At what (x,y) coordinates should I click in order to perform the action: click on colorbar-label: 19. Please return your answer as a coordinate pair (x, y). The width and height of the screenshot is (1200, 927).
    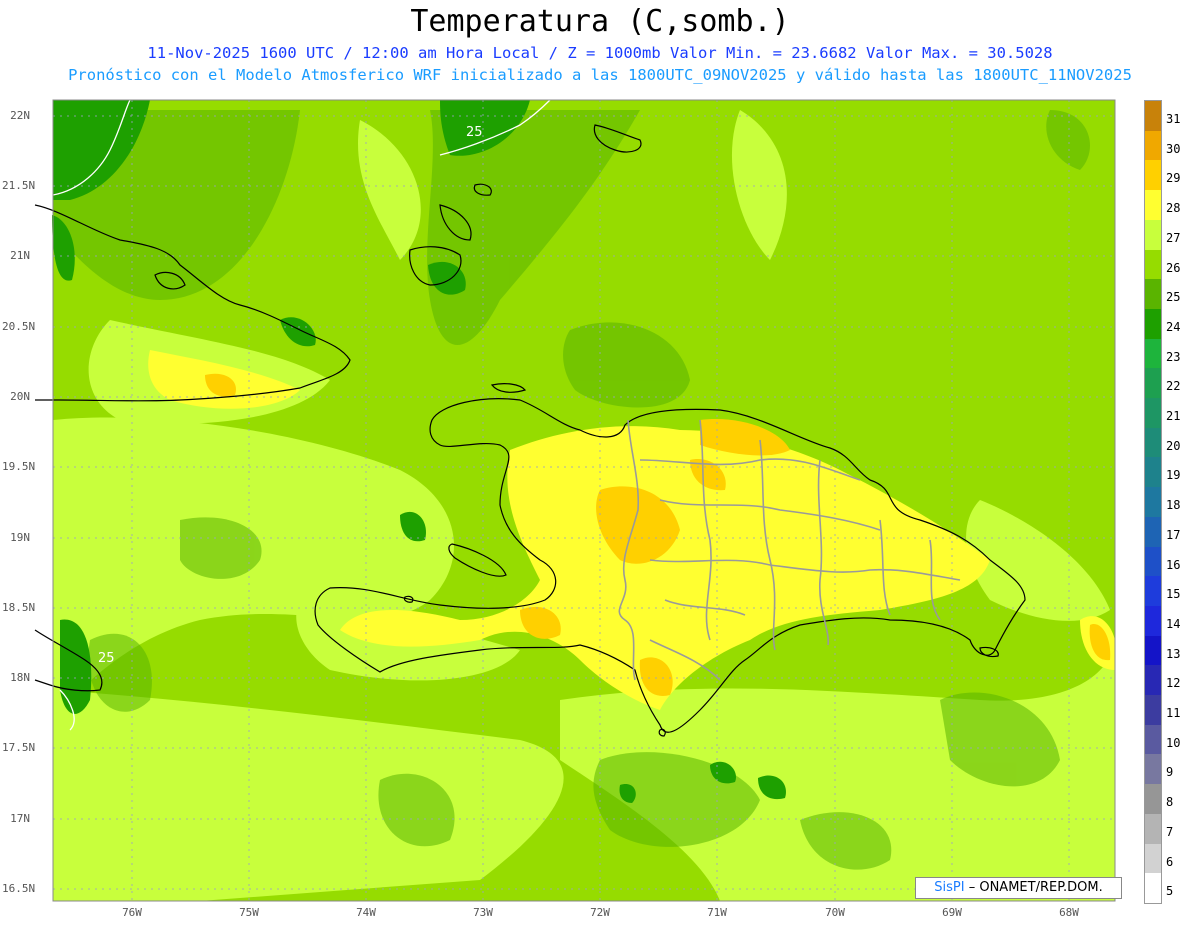
    Looking at the image, I should click on (1173, 475).